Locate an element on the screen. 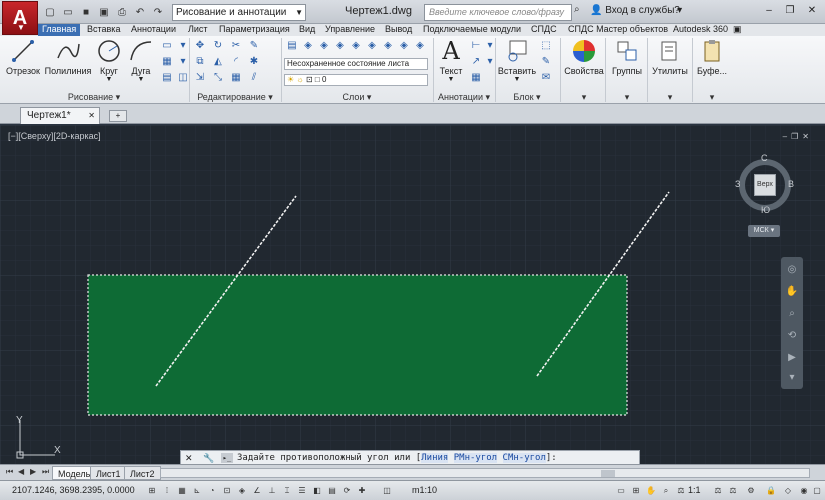 The height and width of the screenshot is (500, 825). lineweight-icon: ☰ is located at coordinates (302, 491).